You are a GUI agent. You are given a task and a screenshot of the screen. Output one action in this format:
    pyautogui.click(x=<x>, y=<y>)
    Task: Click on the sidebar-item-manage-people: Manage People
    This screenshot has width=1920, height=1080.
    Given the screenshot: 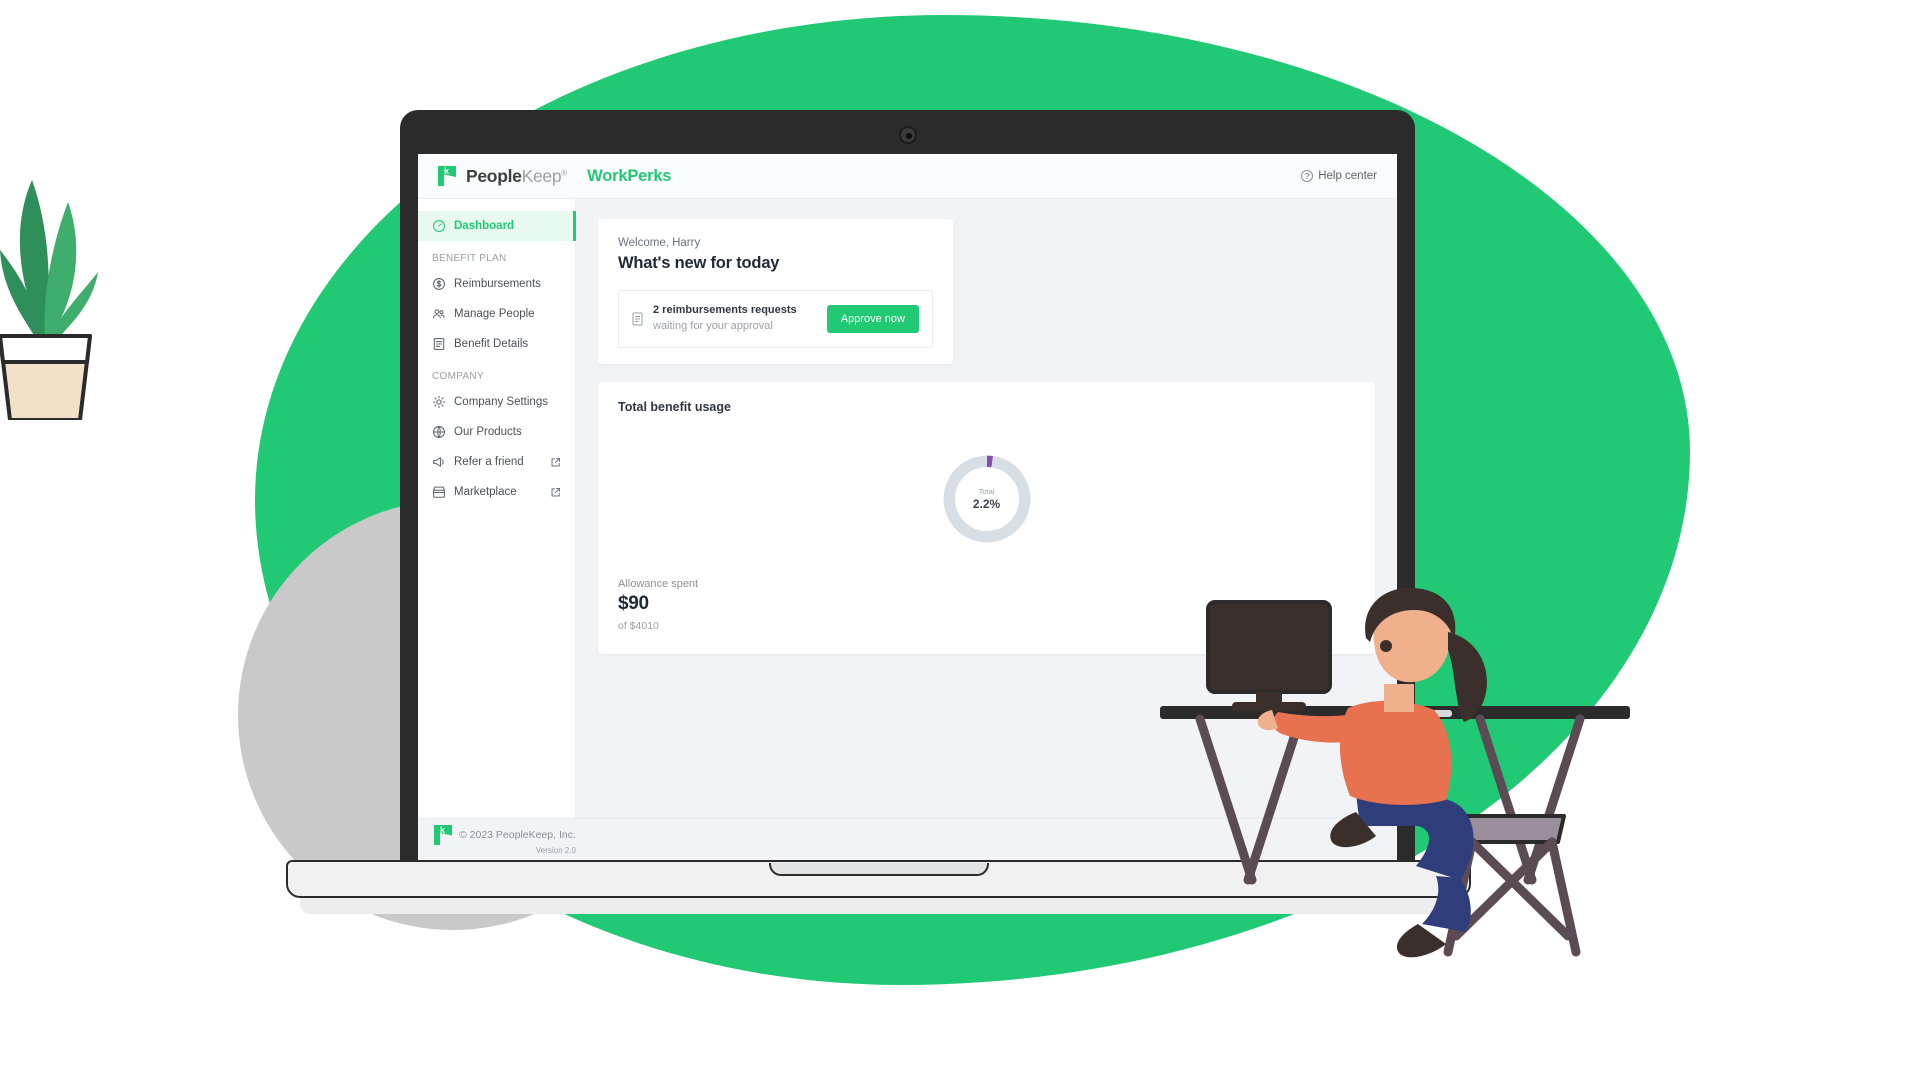 What is the action you would take?
    pyautogui.click(x=496, y=314)
    